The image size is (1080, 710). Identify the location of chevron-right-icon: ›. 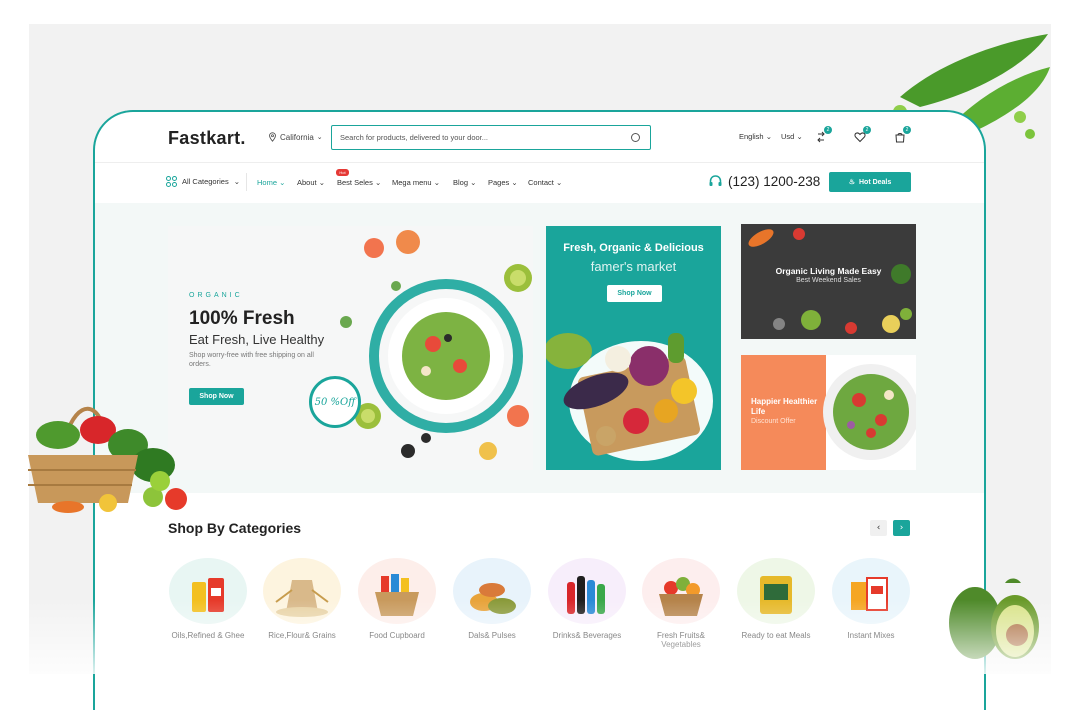
(901, 528).